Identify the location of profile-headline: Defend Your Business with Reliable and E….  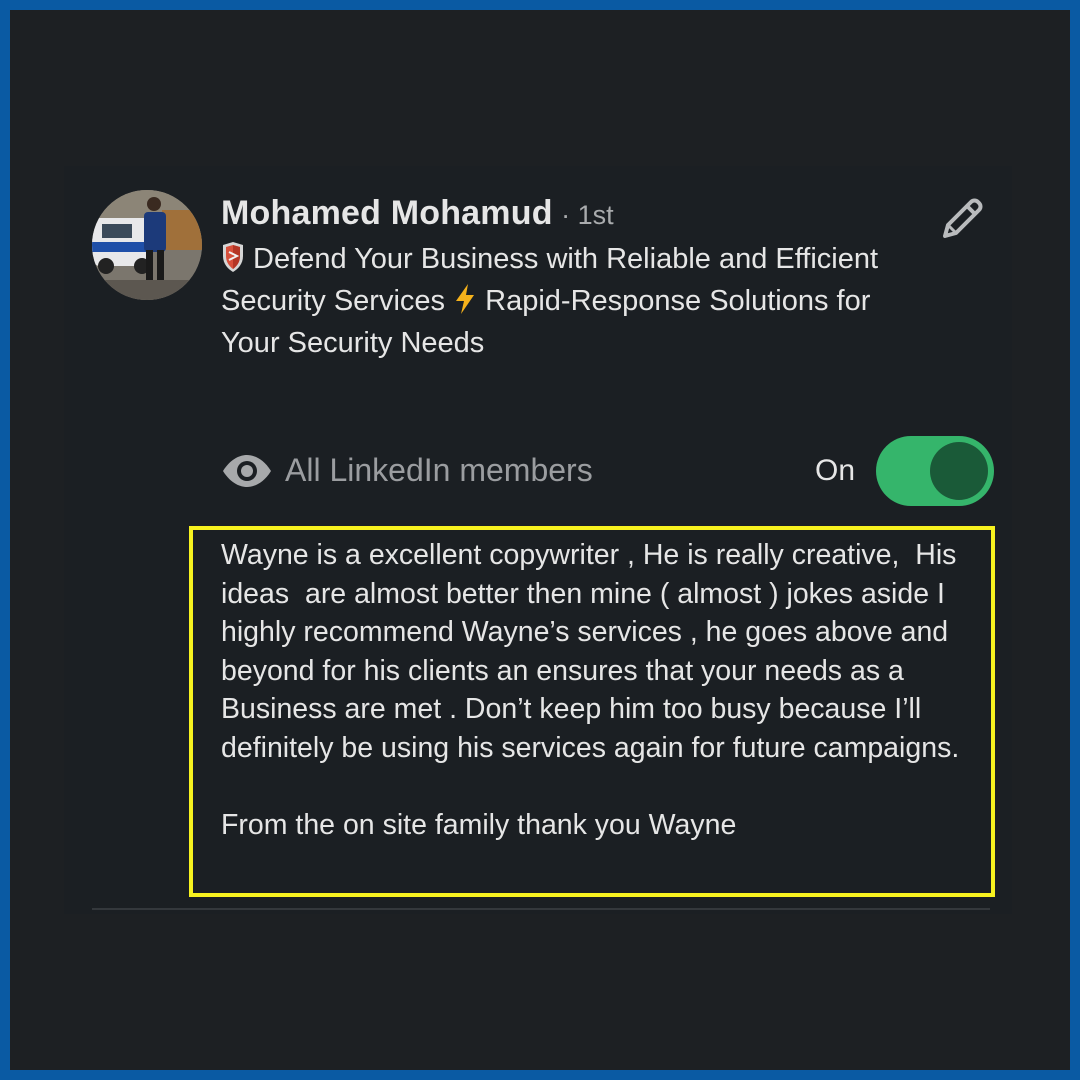
(571, 301).